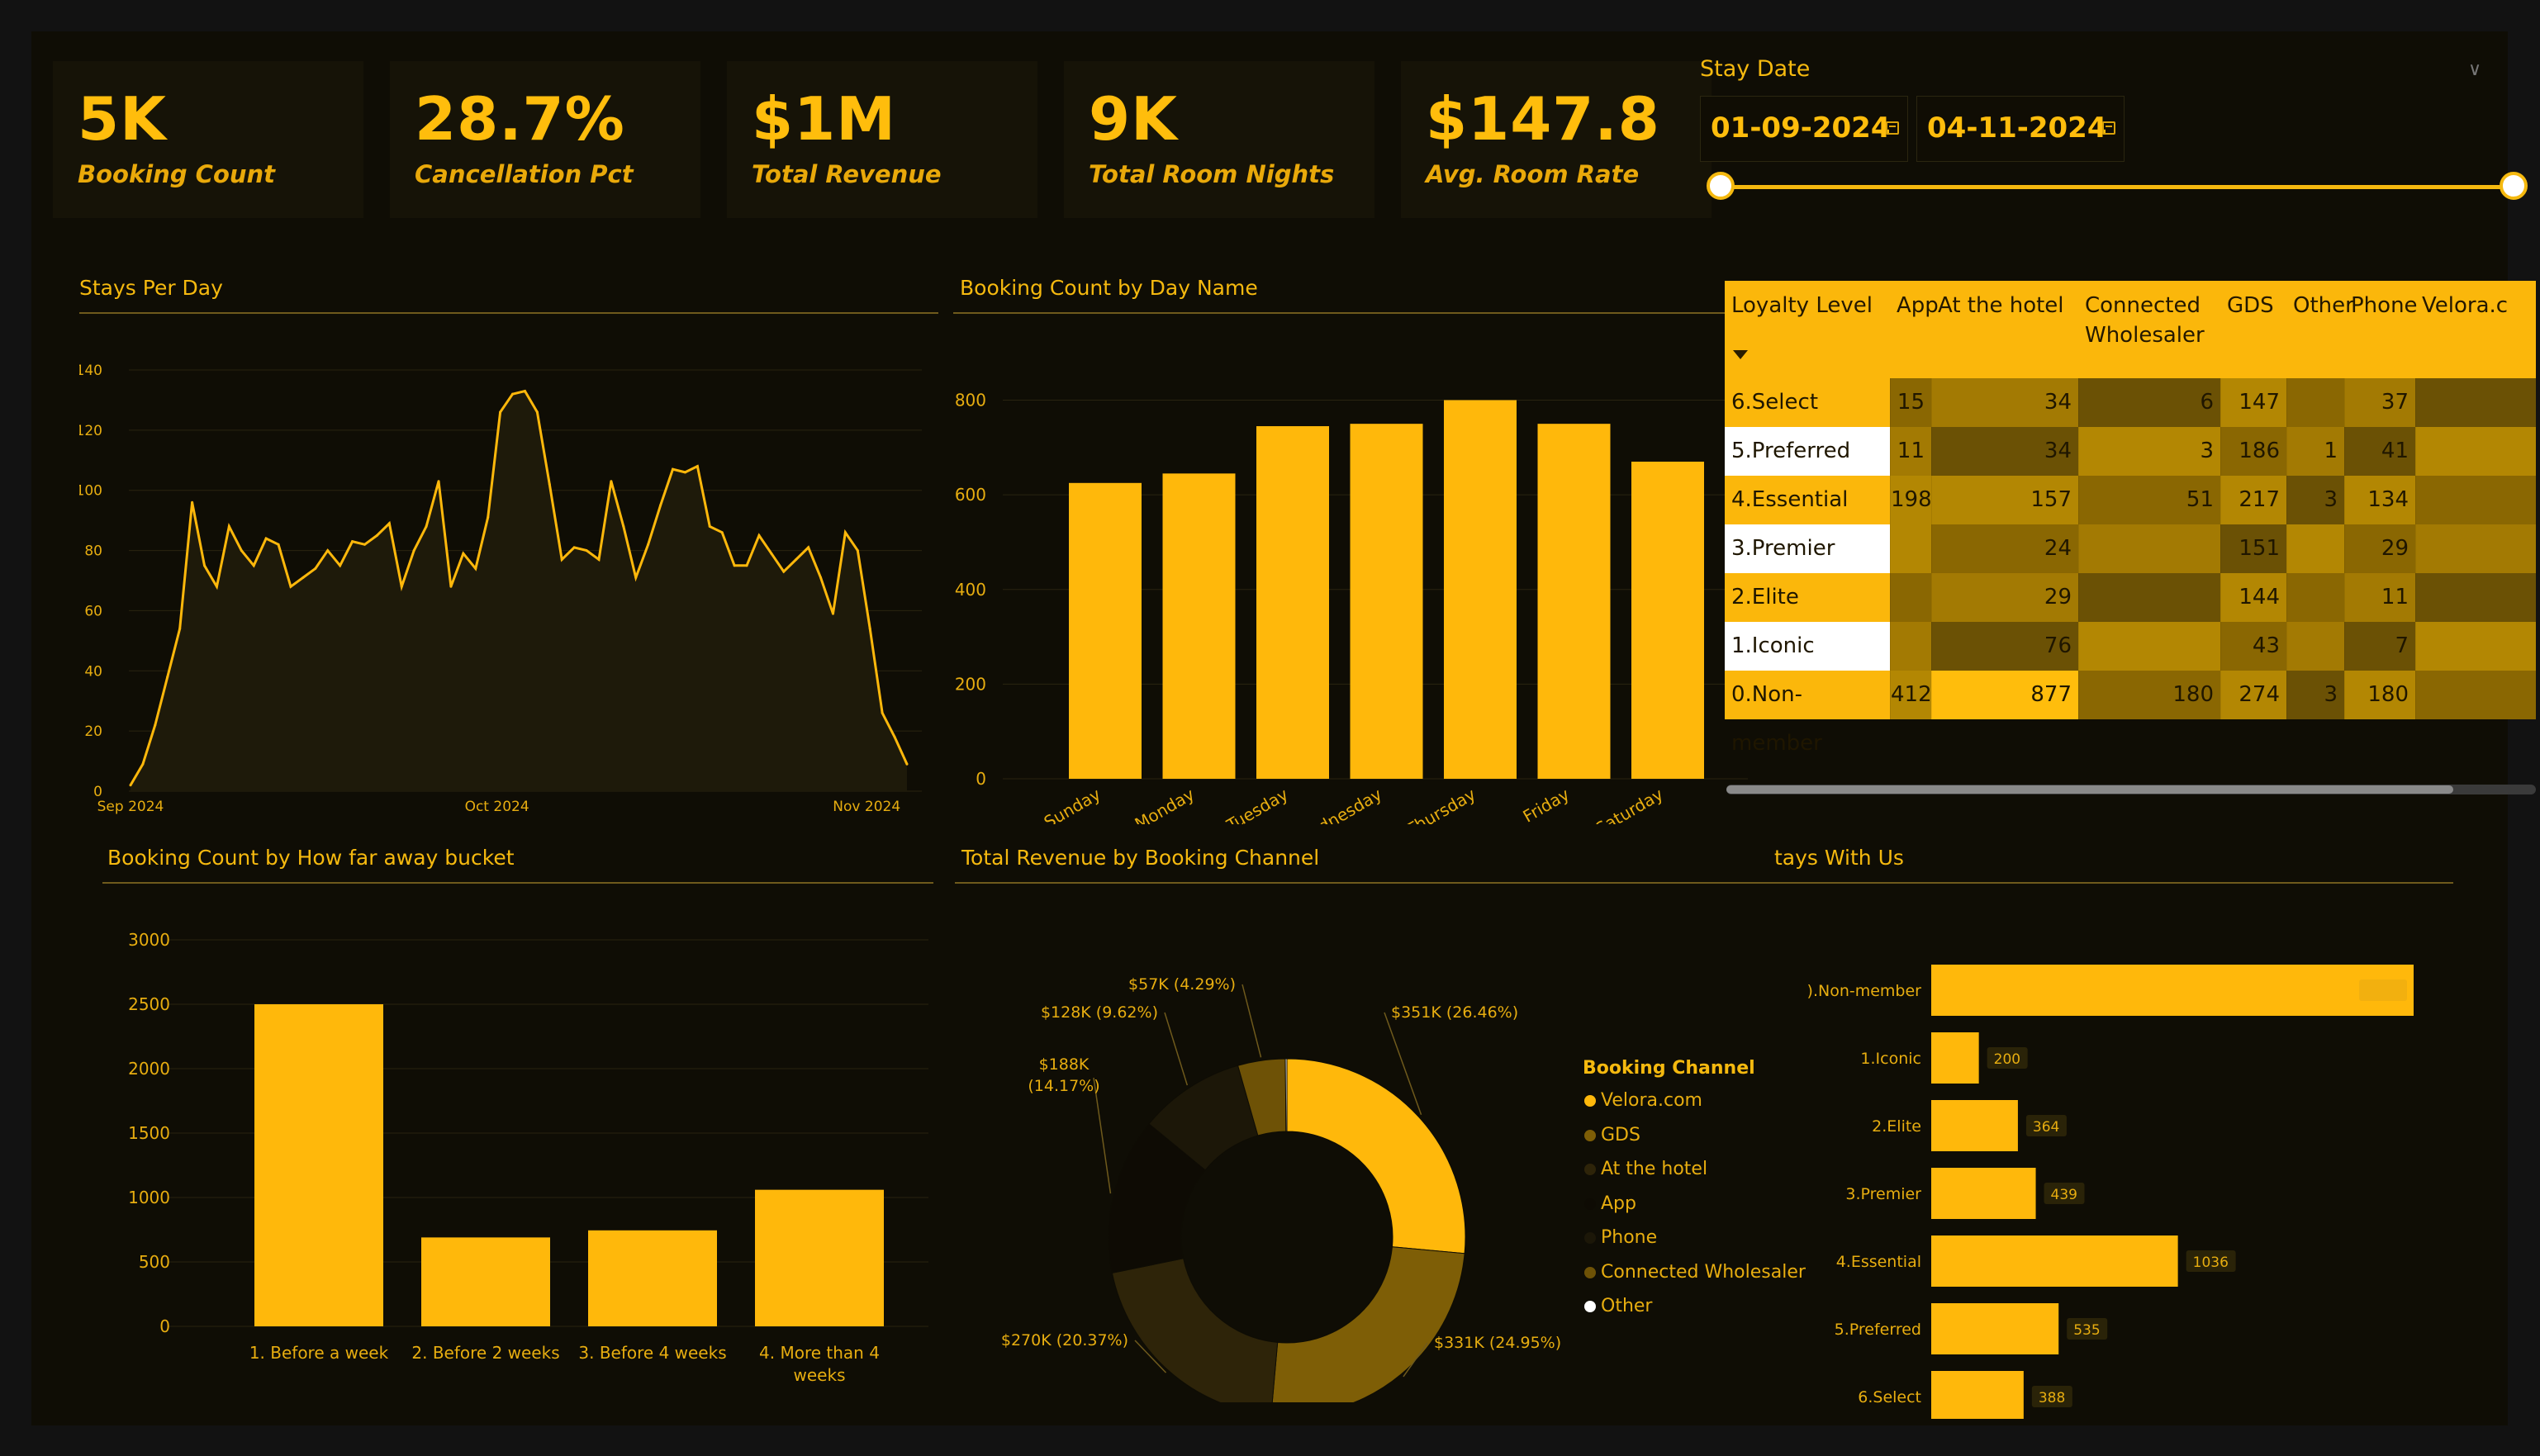 The image size is (2540, 1456). Describe the element at coordinates (2384, 305) in the screenshot. I see `matrix-column-header: Phone` at that location.